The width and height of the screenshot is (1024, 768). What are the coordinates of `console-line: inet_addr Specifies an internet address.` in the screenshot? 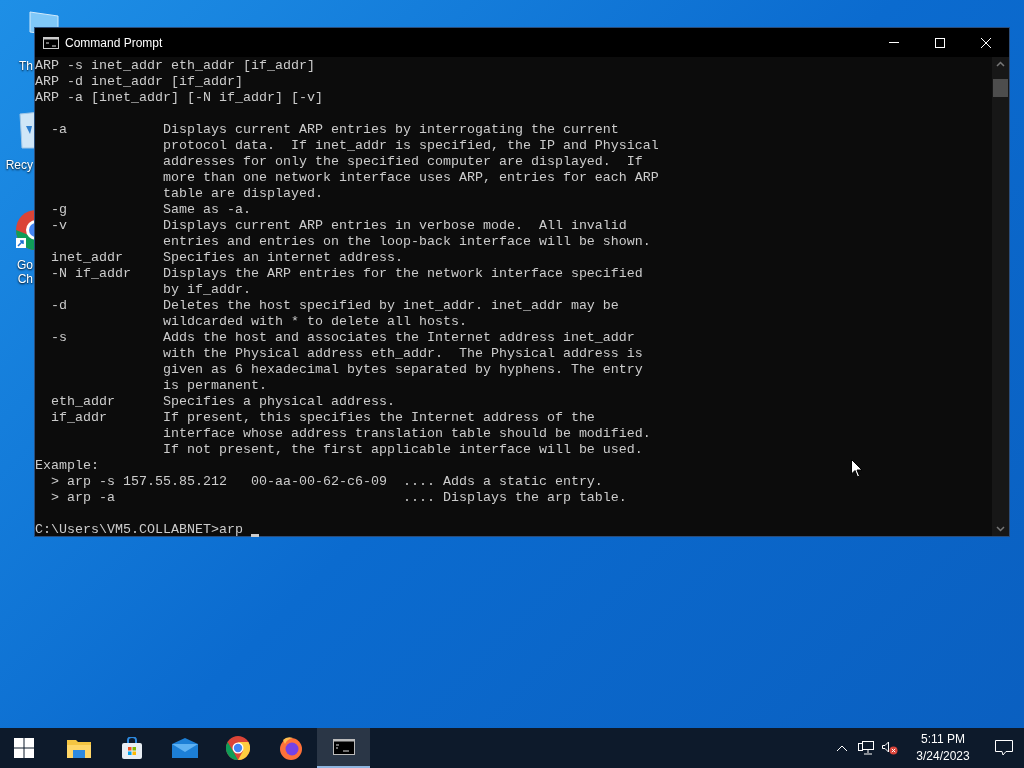 It's located at (226, 257).